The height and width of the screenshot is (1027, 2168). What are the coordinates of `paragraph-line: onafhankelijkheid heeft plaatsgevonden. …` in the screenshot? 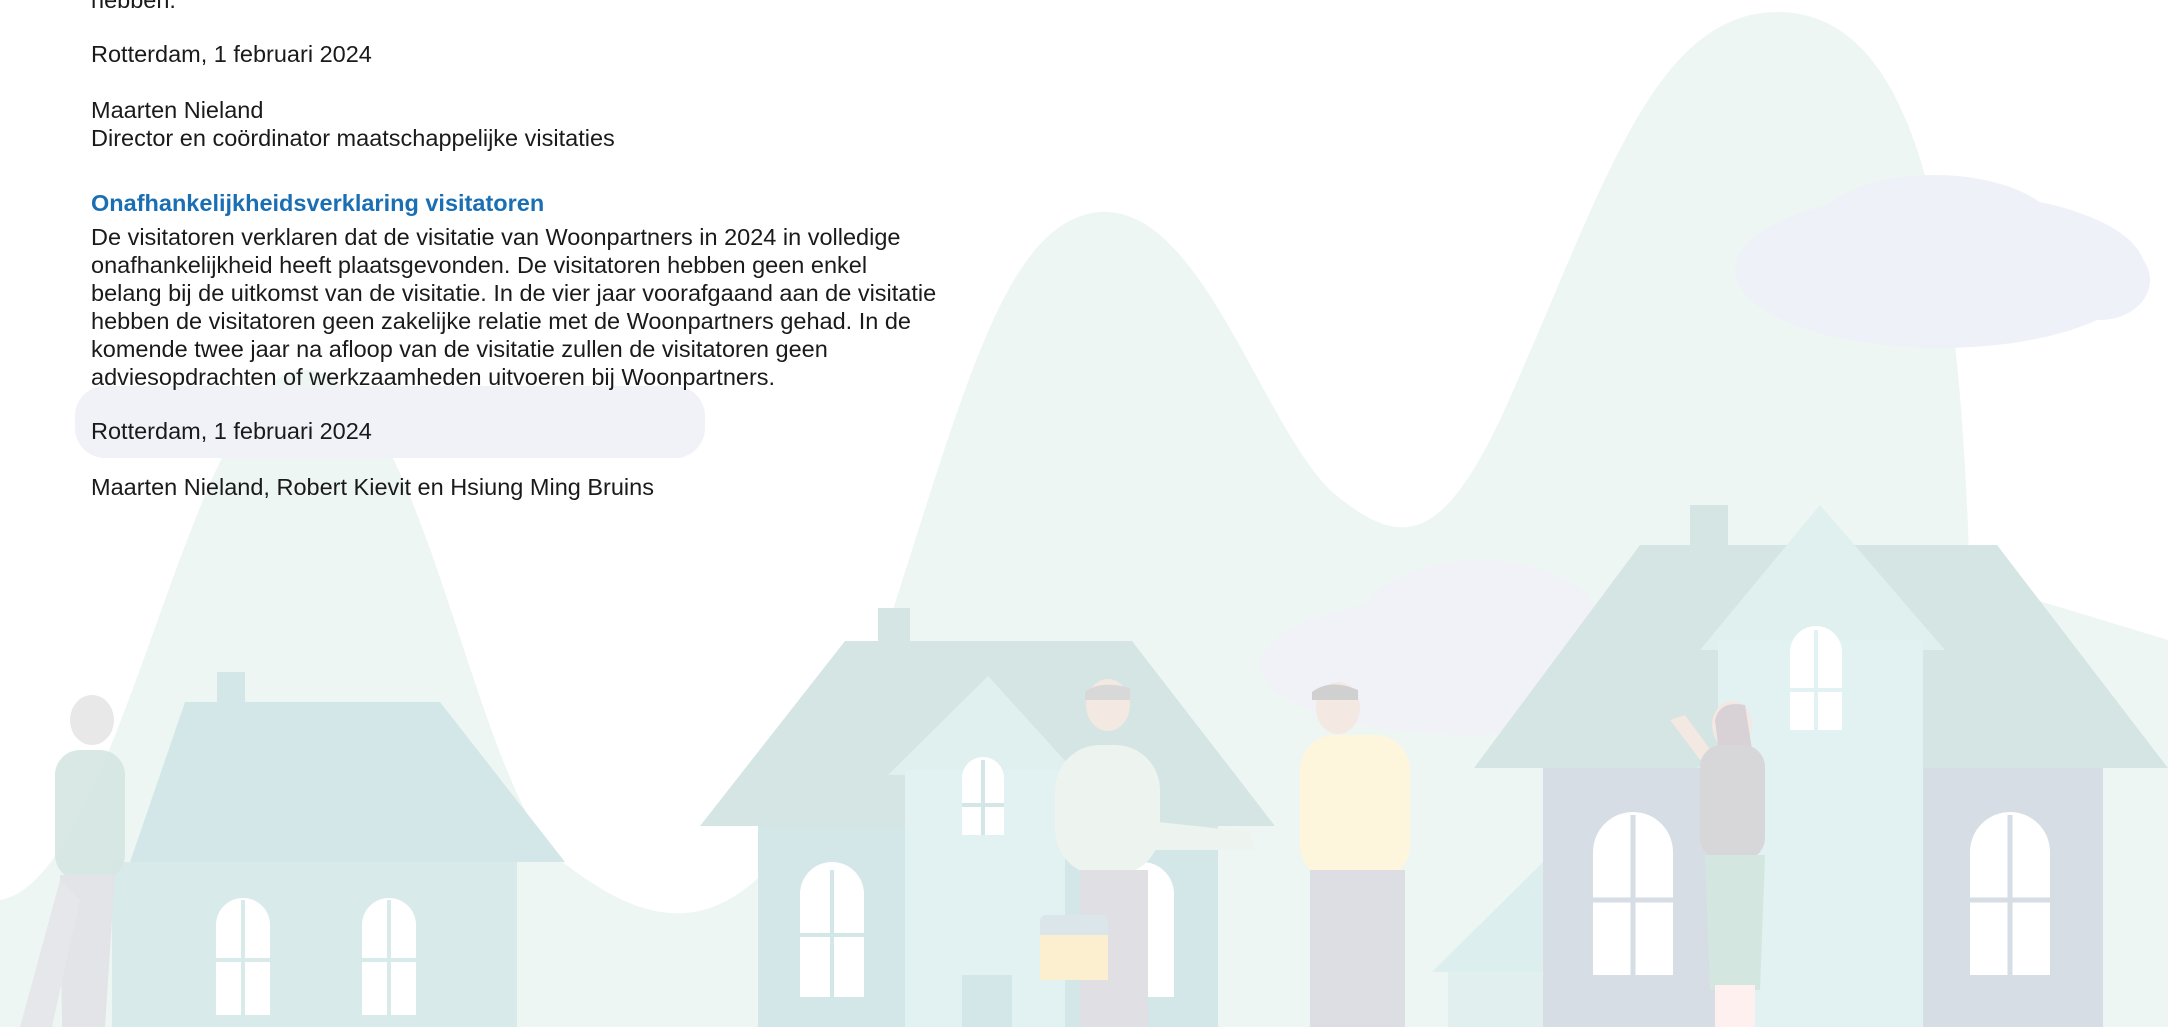 It's located at (479, 265).